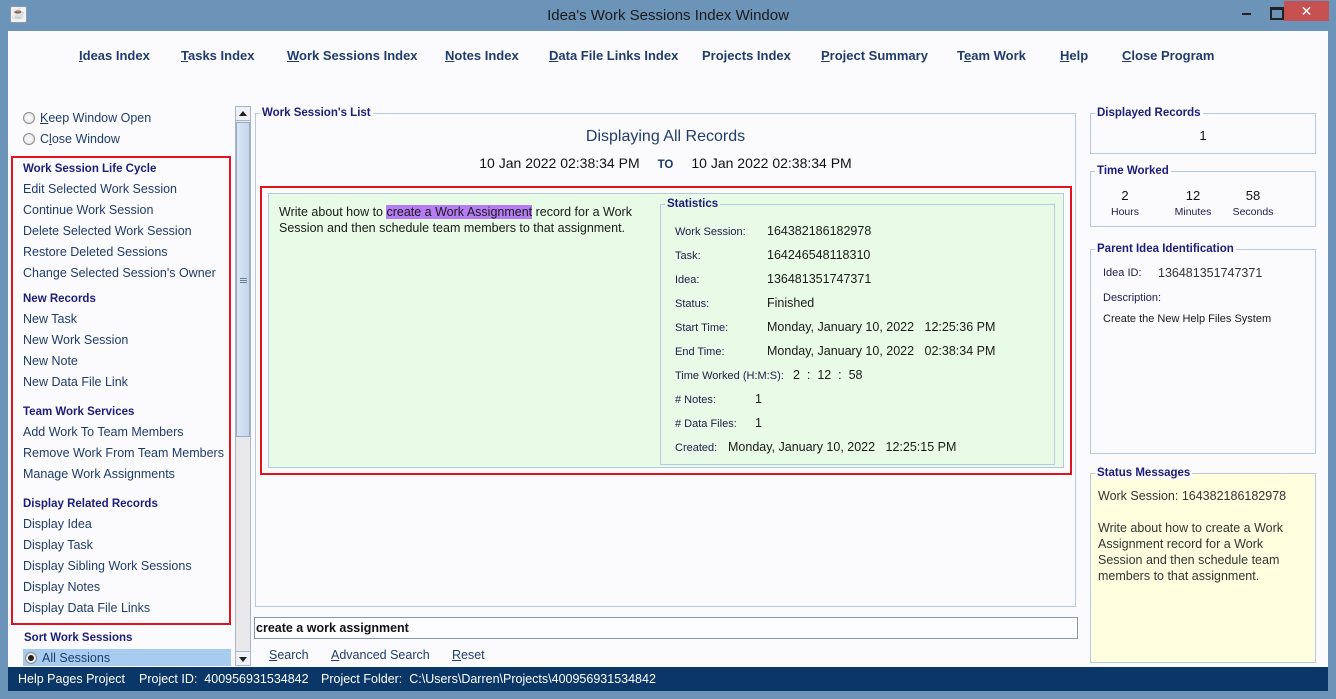 The height and width of the screenshot is (699, 1336). What do you see at coordinates (613, 55) in the screenshot?
I see `menu-data-file-links-index: Data File Links Index` at bounding box center [613, 55].